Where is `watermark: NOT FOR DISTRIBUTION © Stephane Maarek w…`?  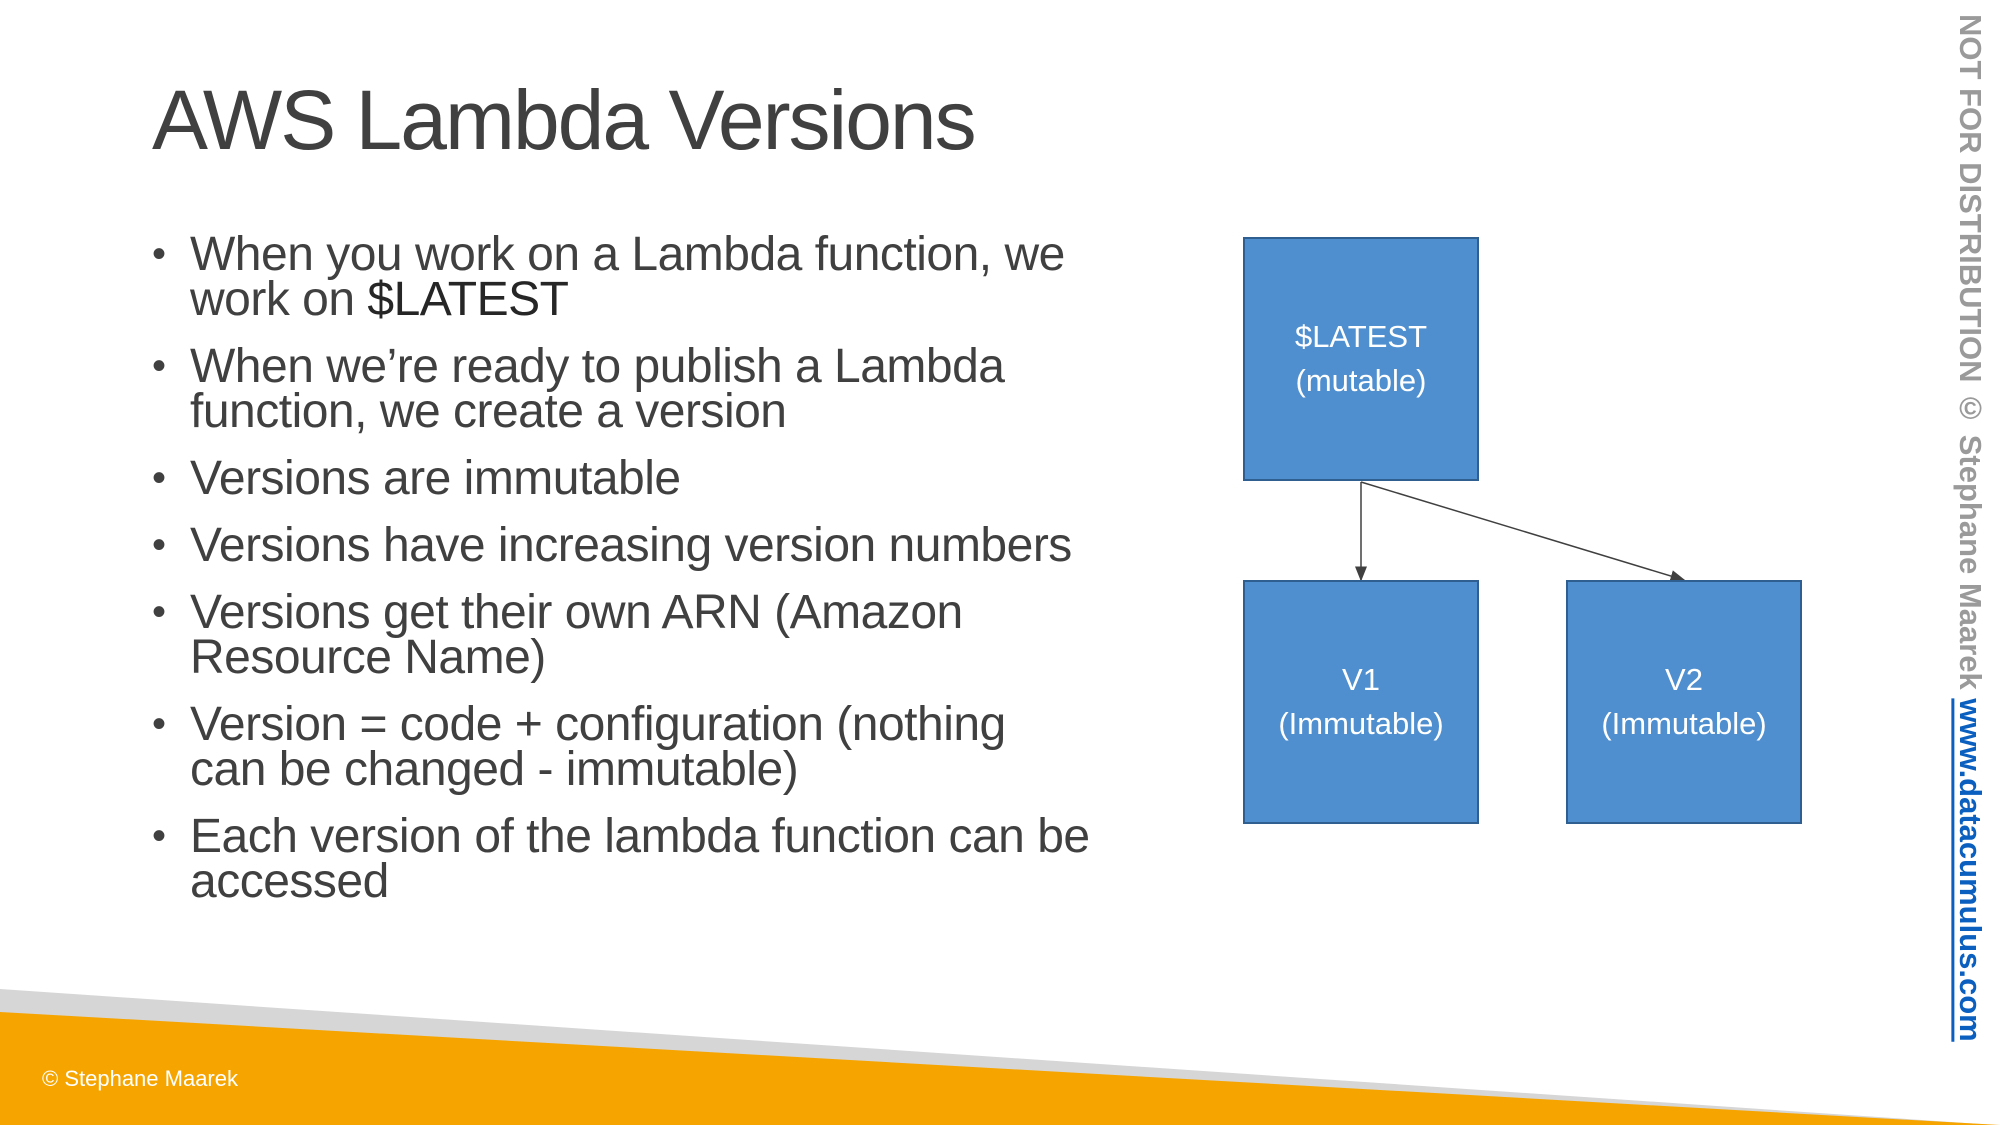 watermark: NOT FOR DISTRIBUTION © Stephane Maarek w… is located at coordinates (1970, 528).